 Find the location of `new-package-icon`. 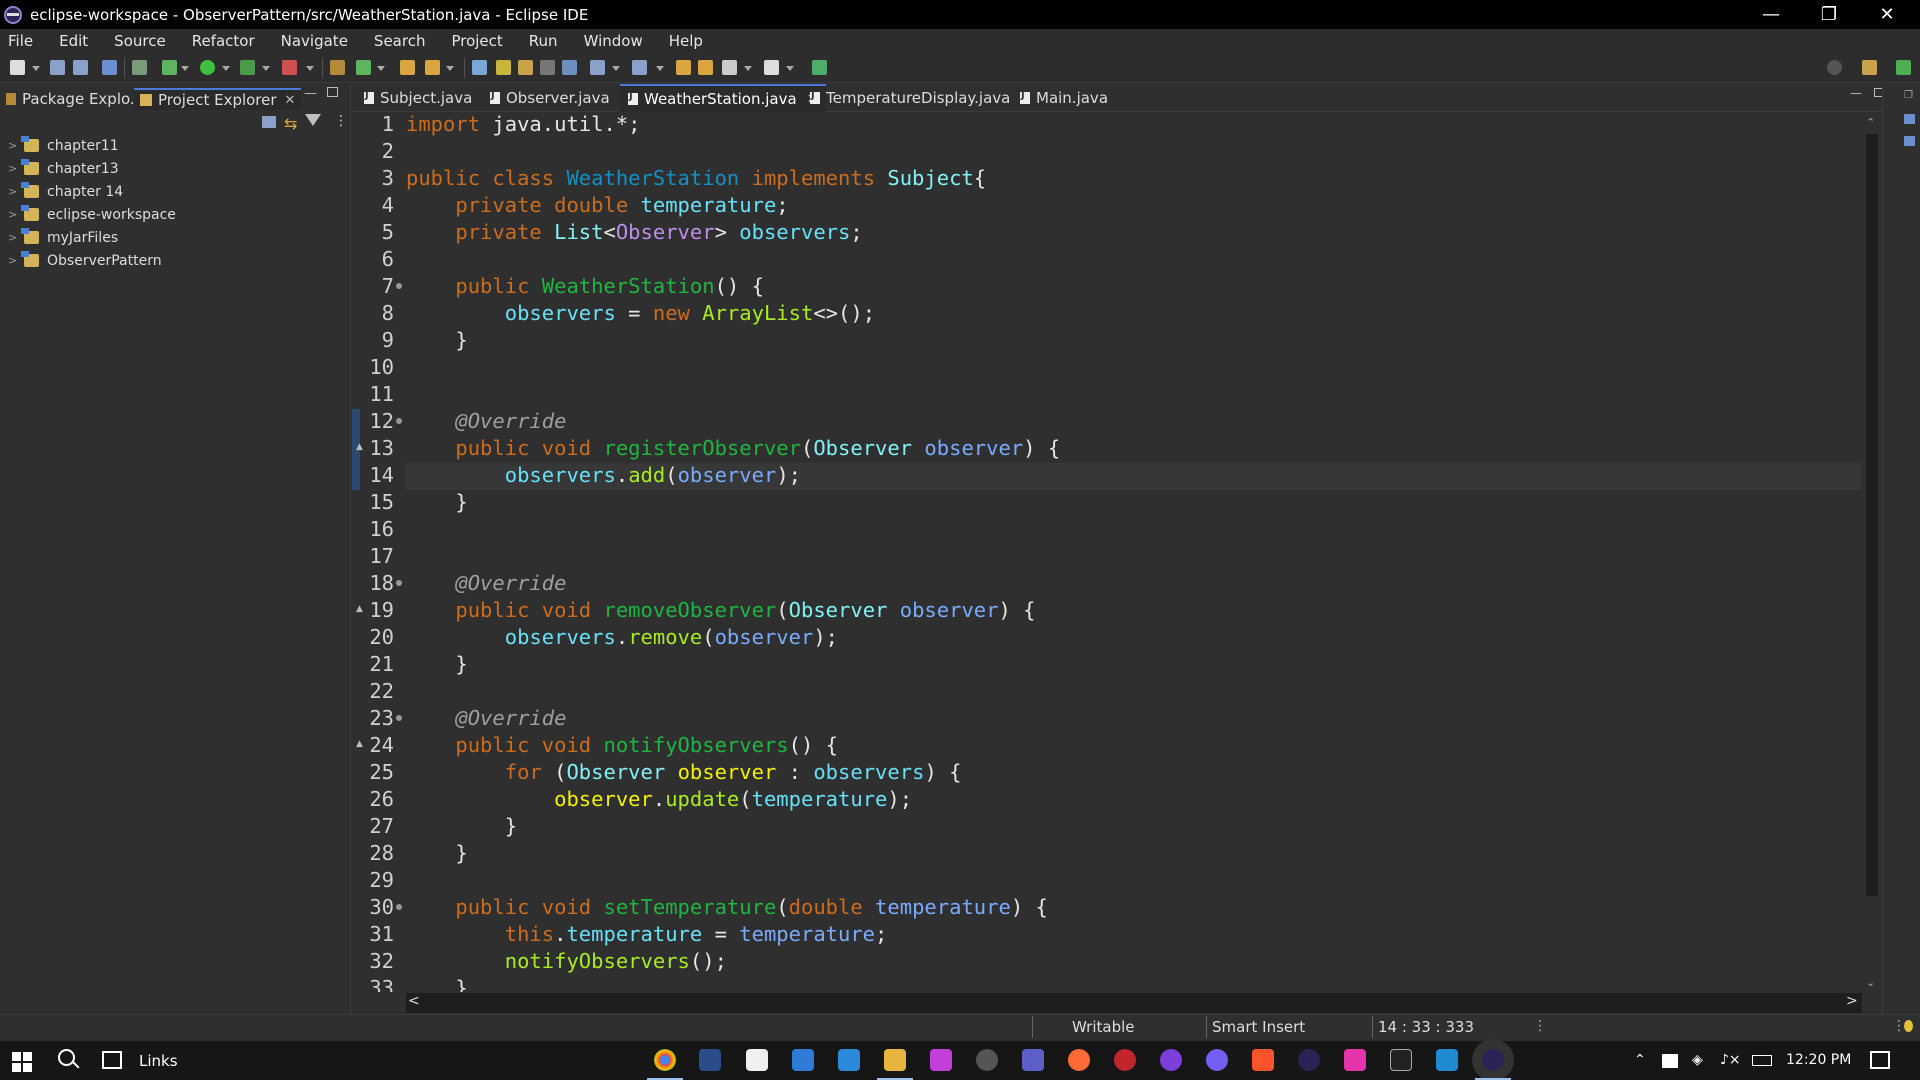

new-package-icon is located at coordinates (363, 67).